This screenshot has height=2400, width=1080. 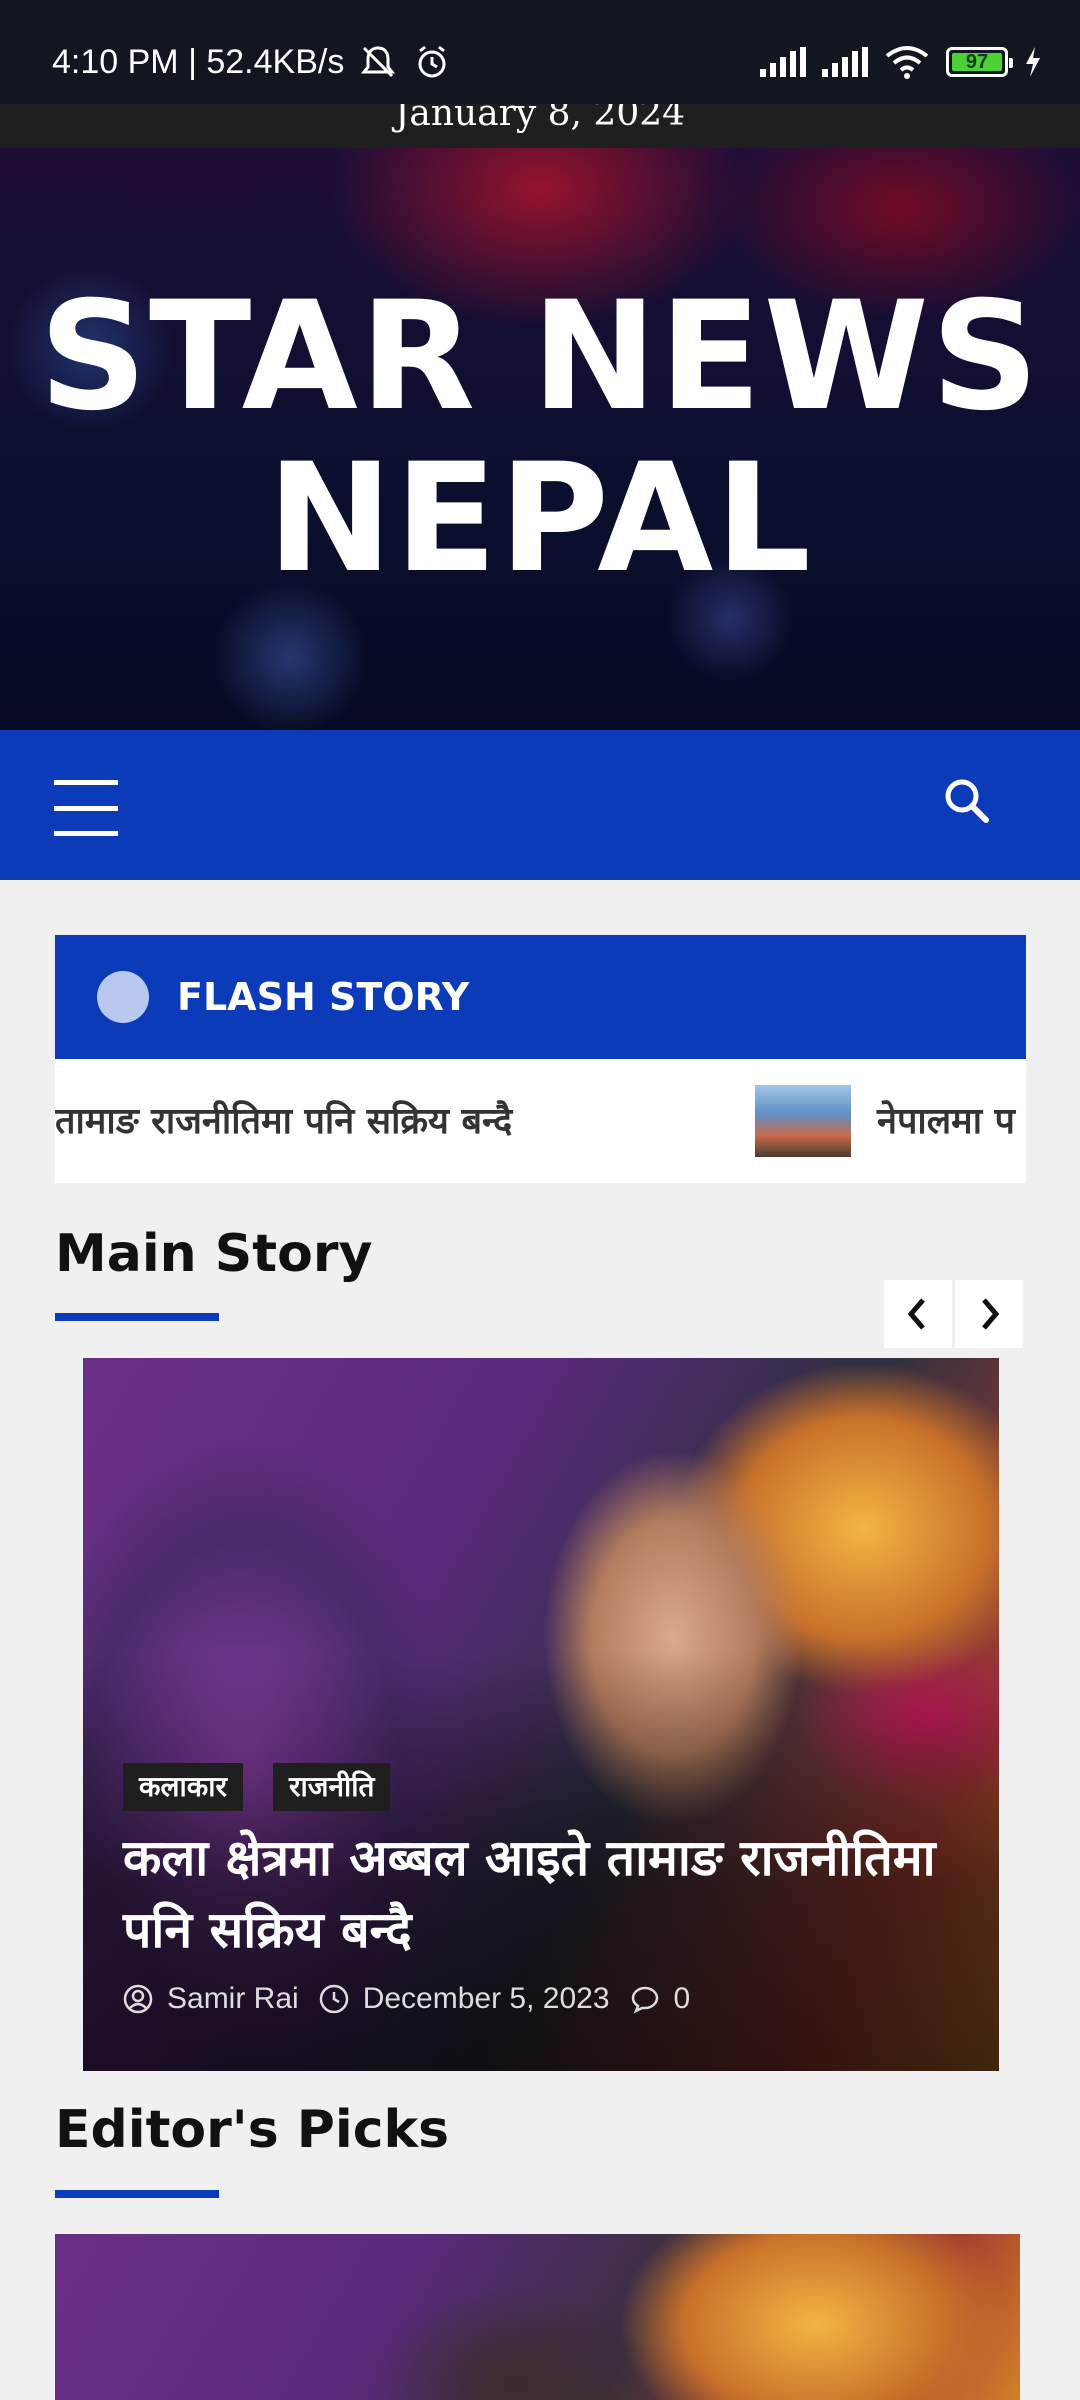 I want to click on editors-picks-heading: Editor's Picks, so click(x=252, y=2130).